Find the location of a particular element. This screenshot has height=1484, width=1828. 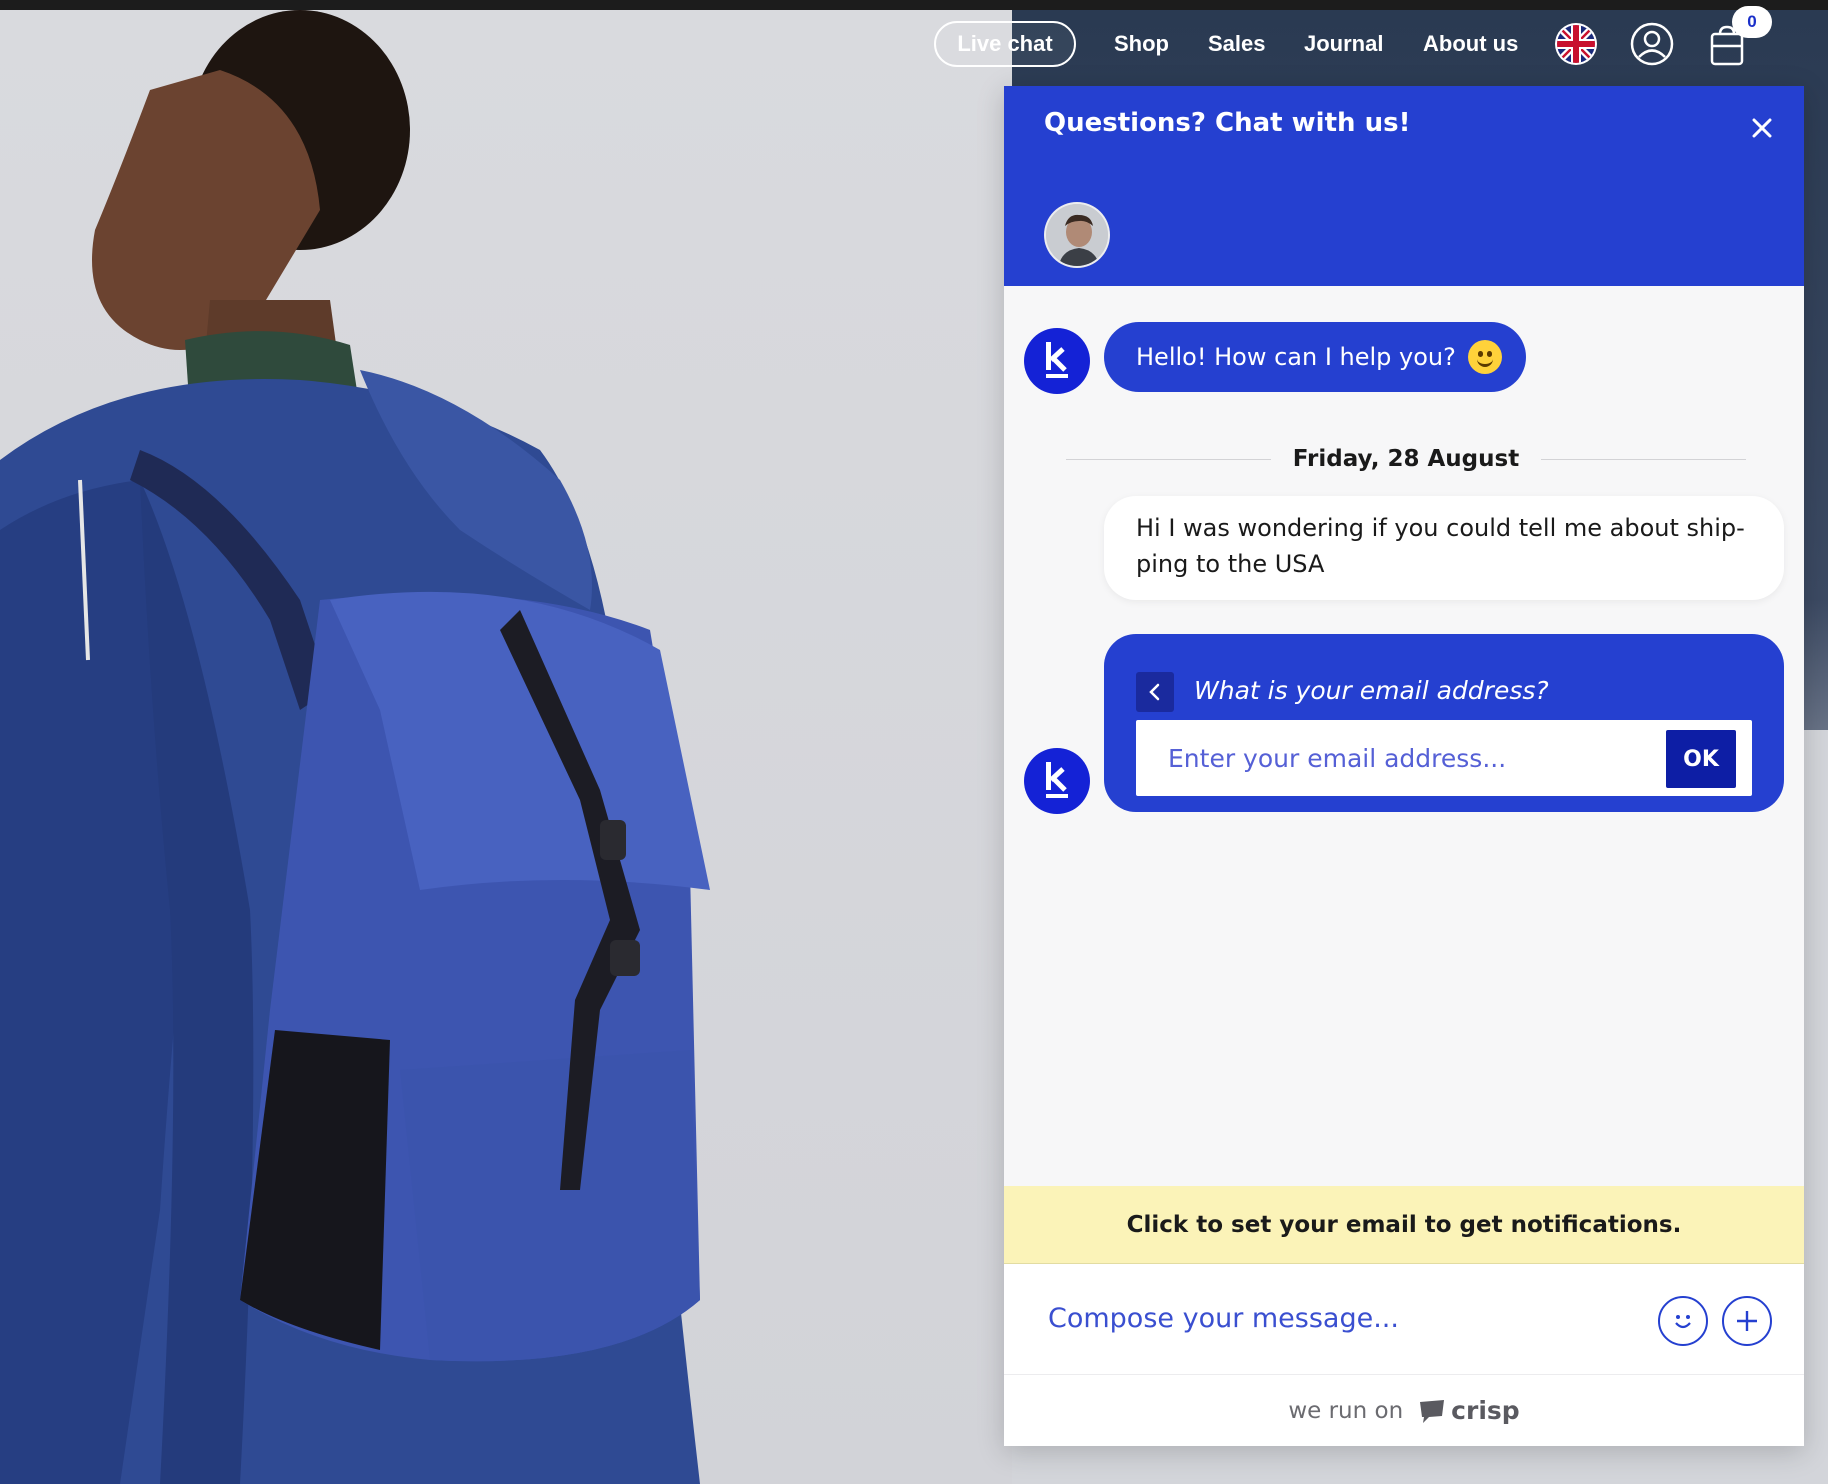

back-button is located at coordinates (1155, 692).